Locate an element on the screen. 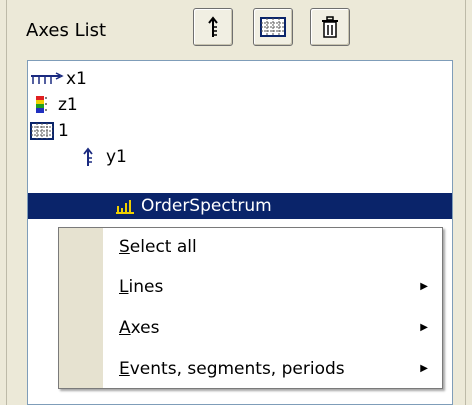 The height and width of the screenshot is (405, 472). tree-item-x1: x1 is located at coordinates (58, 79).